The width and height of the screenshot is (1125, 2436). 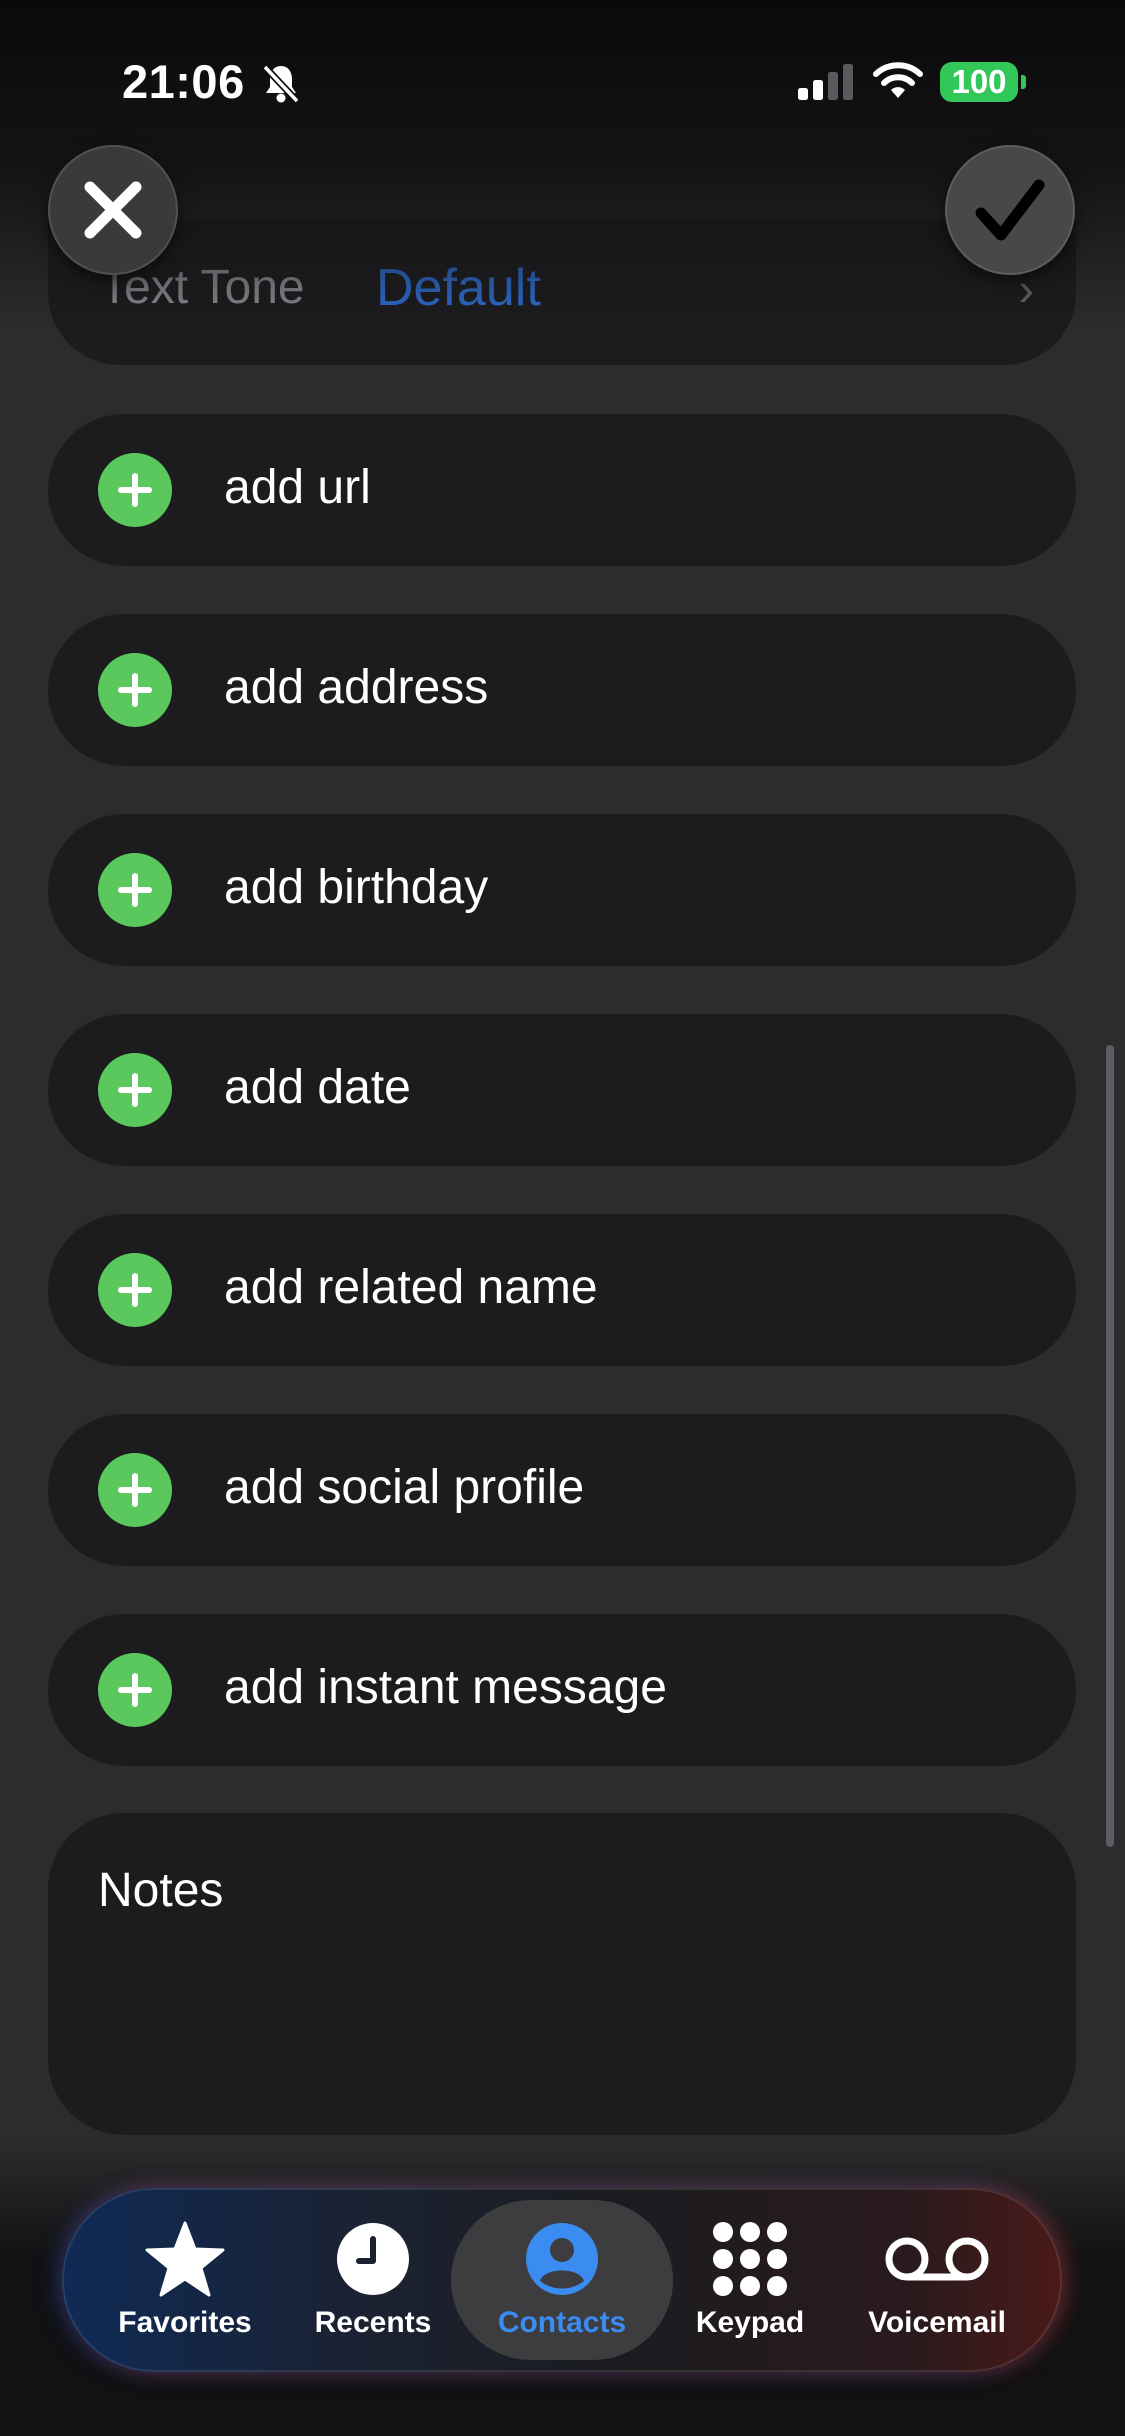 I want to click on add-instant-message-row: add instant message, so click(x=562, y=1690).